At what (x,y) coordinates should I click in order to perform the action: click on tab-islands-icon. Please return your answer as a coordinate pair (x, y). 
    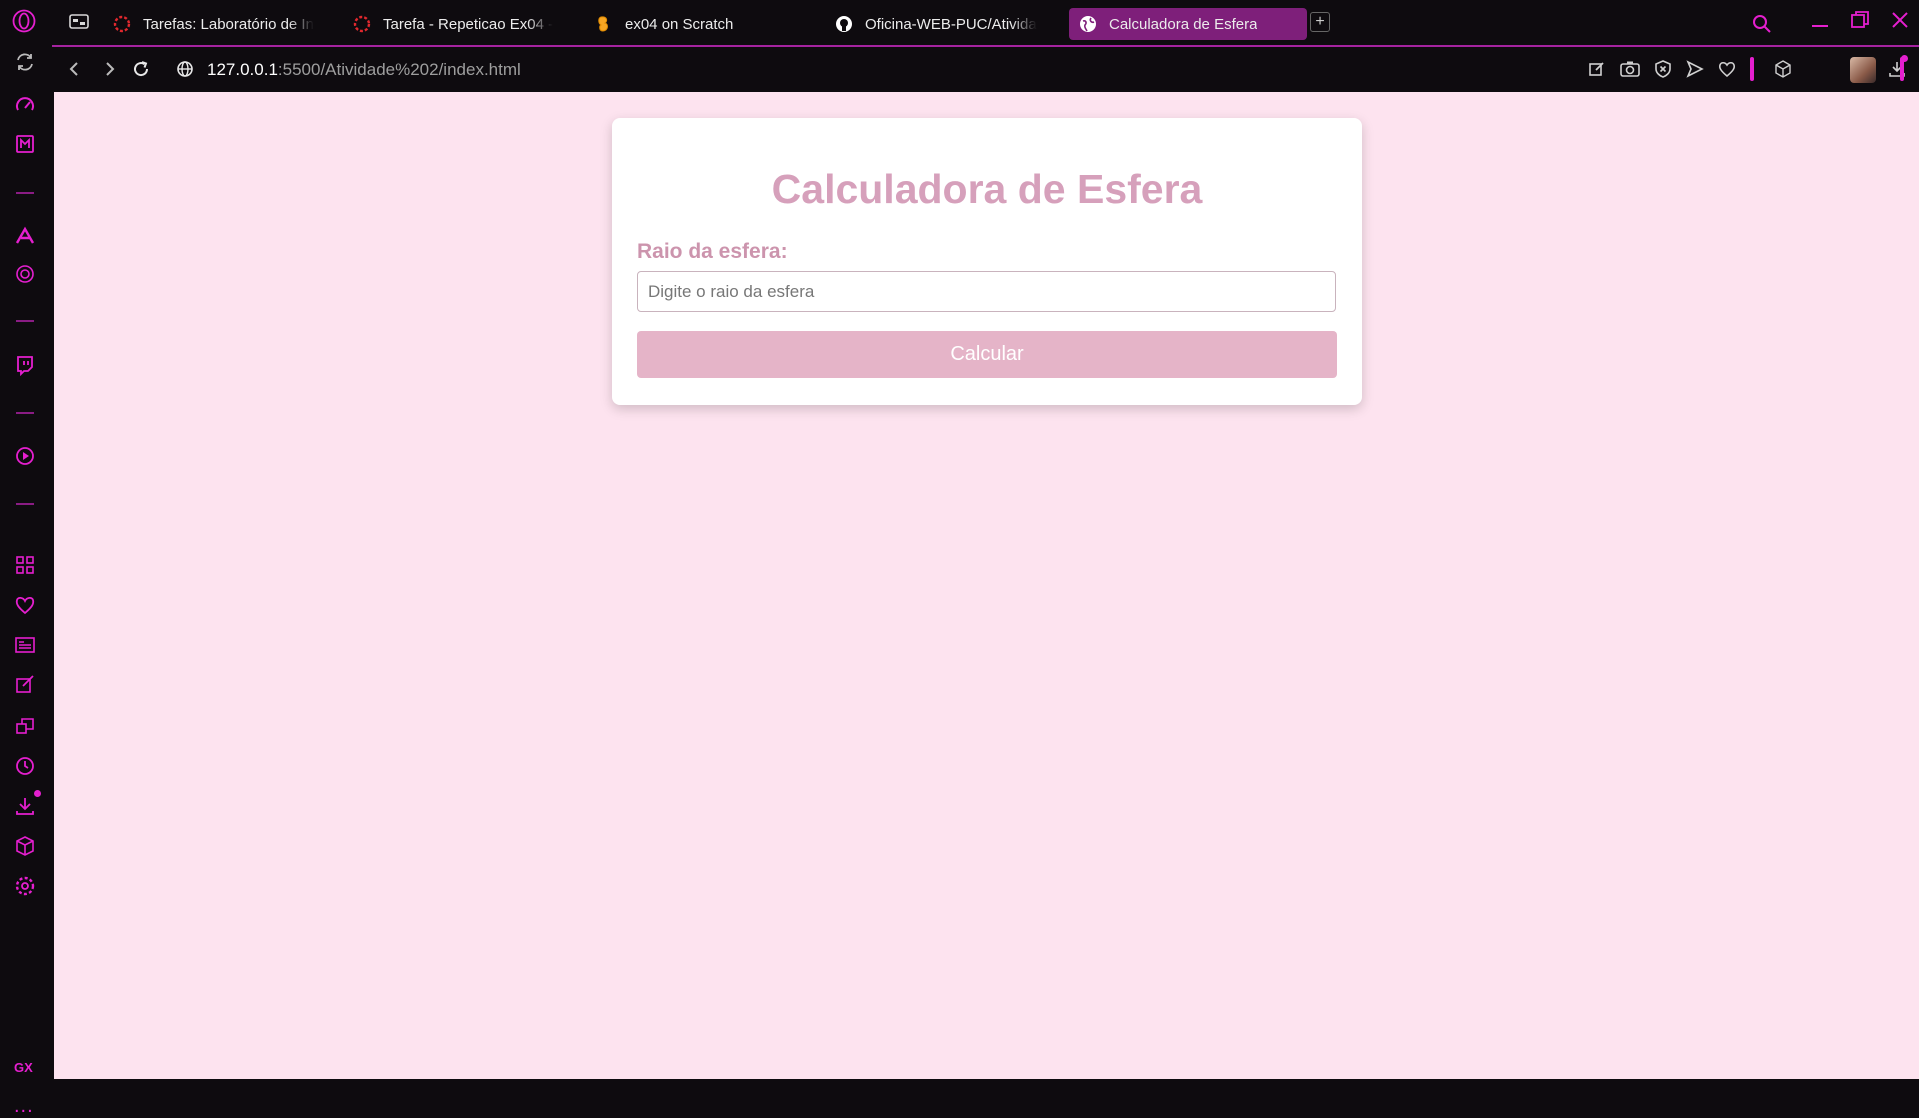
    Looking at the image, I should click on (79, 22).